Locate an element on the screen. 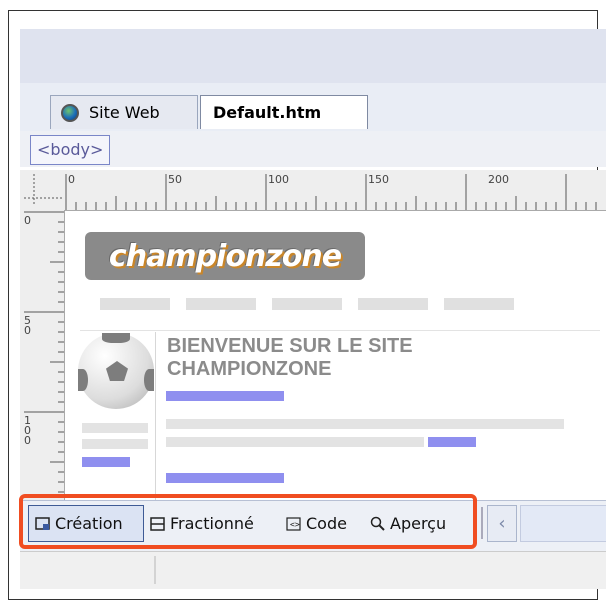 This screenshot has height=608, width=606. horizontal-ruler-ticks is located at coordinates (331, 192).